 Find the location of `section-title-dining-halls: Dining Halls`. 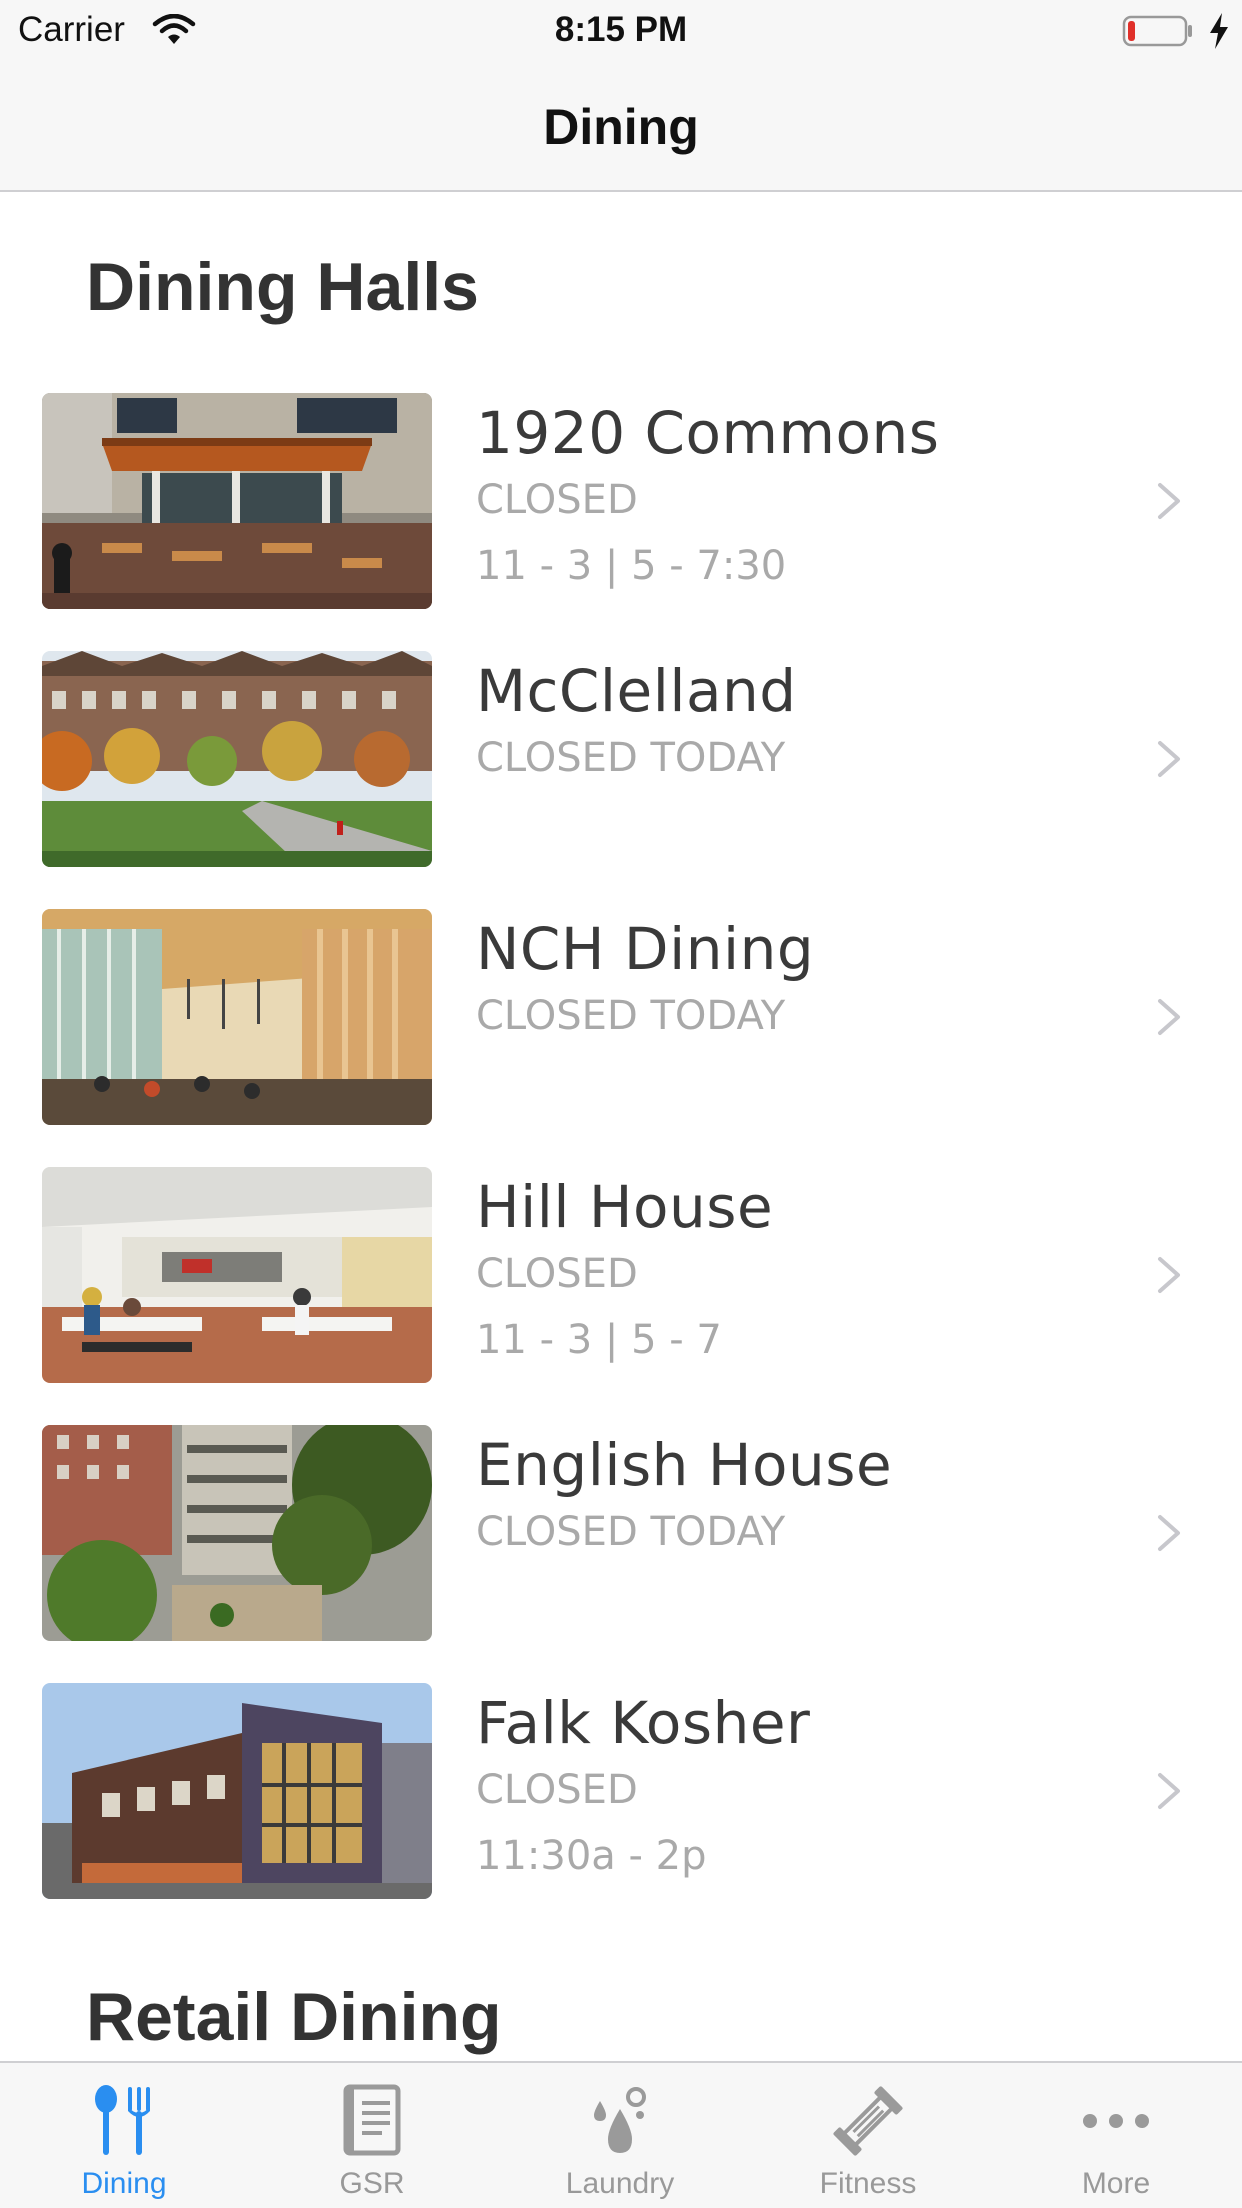

section-title-dining-halls: Dining Halls is located at coordinates (282, 287).